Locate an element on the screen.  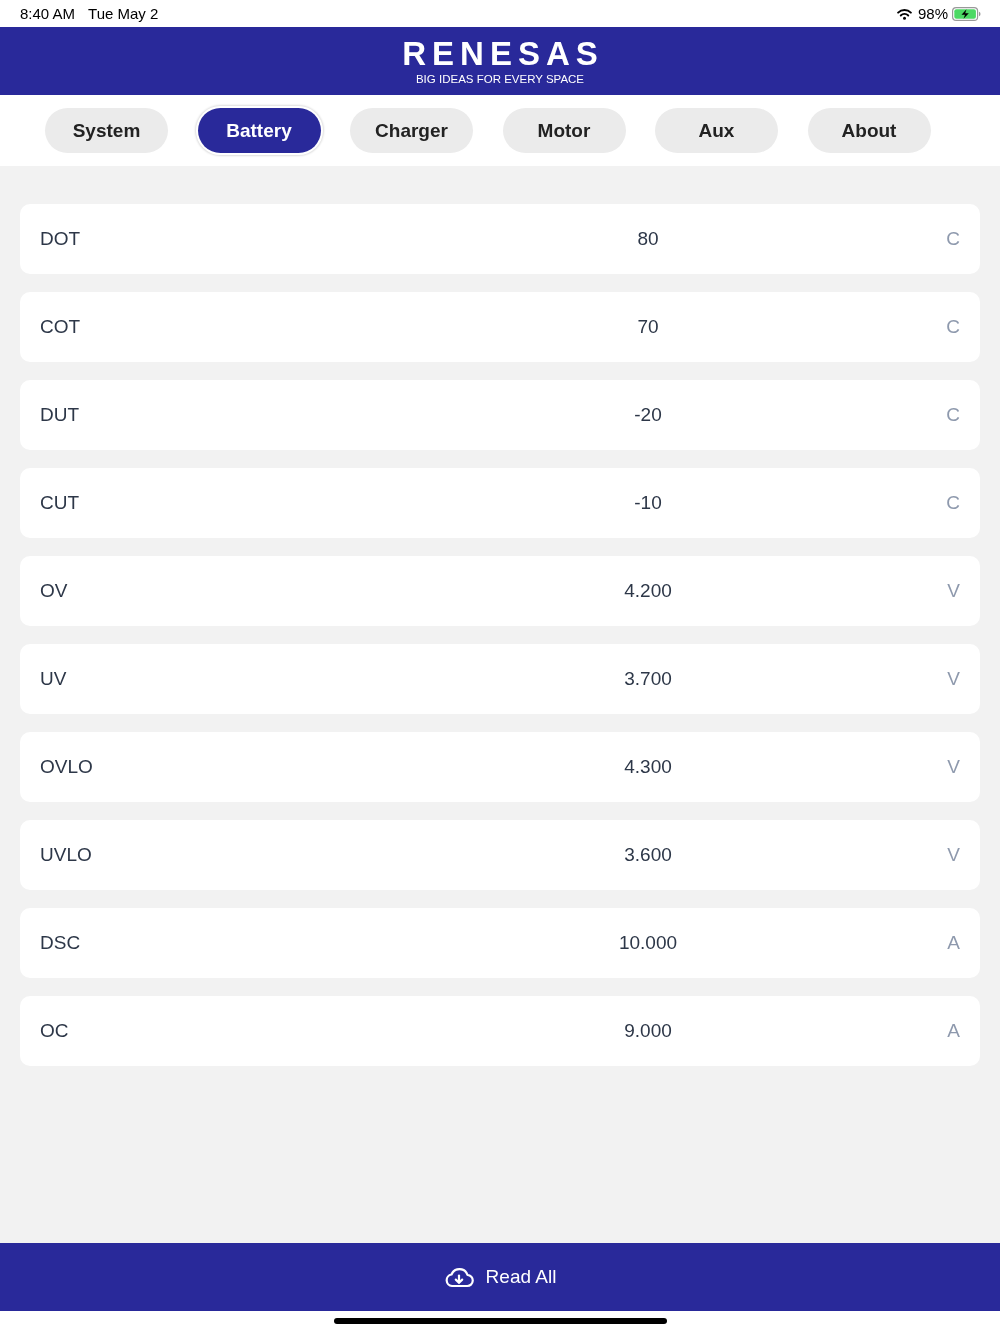
parameter-value: -10 is located at coordinates (648, 503).